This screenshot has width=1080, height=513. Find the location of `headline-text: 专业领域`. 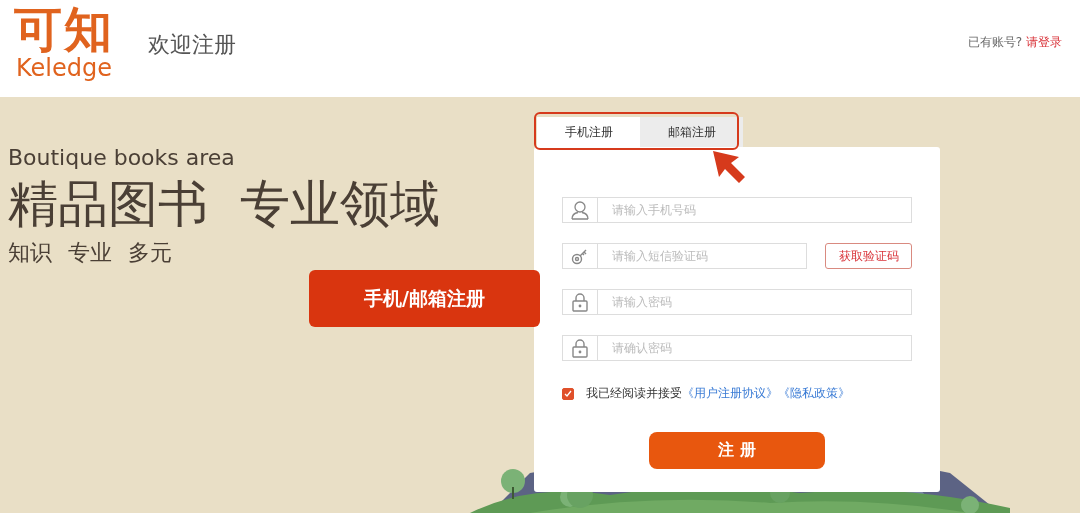

headline-text: 专业领域 is located at coordinates (340, 205).